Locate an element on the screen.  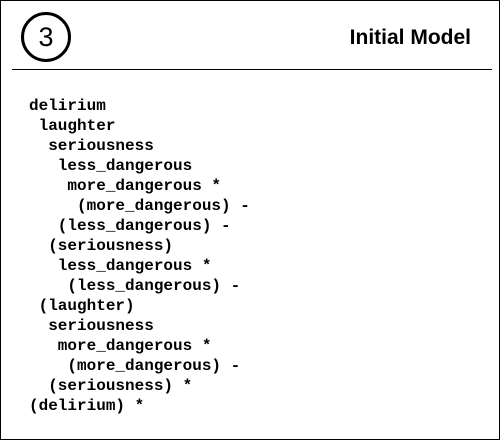
tree-line: (seriousness) * is located at coordinates (111, 386).